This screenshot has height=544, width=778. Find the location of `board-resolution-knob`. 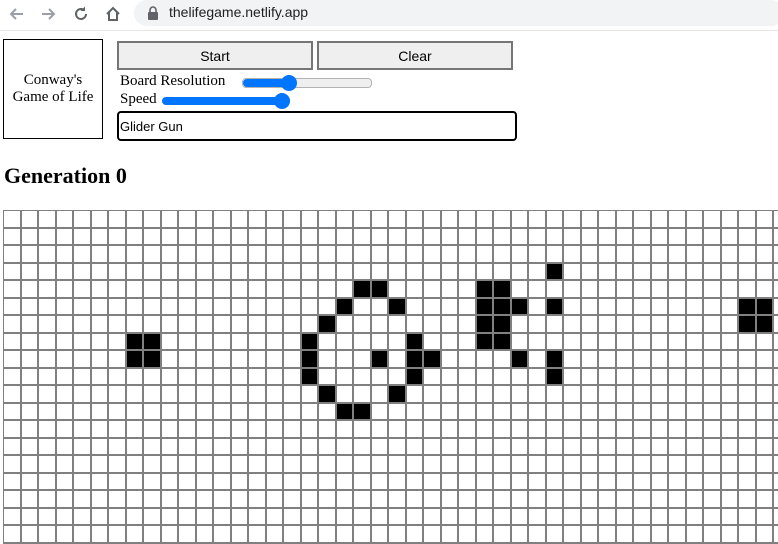

board-resolution-knob is located at coordinates (289, 83).